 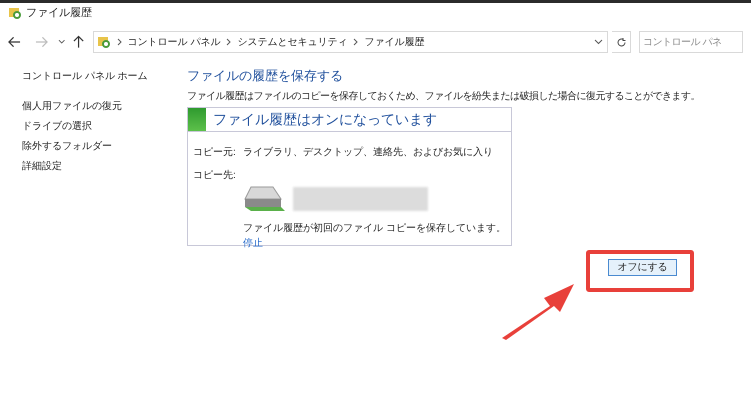 I want to click on field-label: コピー元:, so click(x=215, y=153).